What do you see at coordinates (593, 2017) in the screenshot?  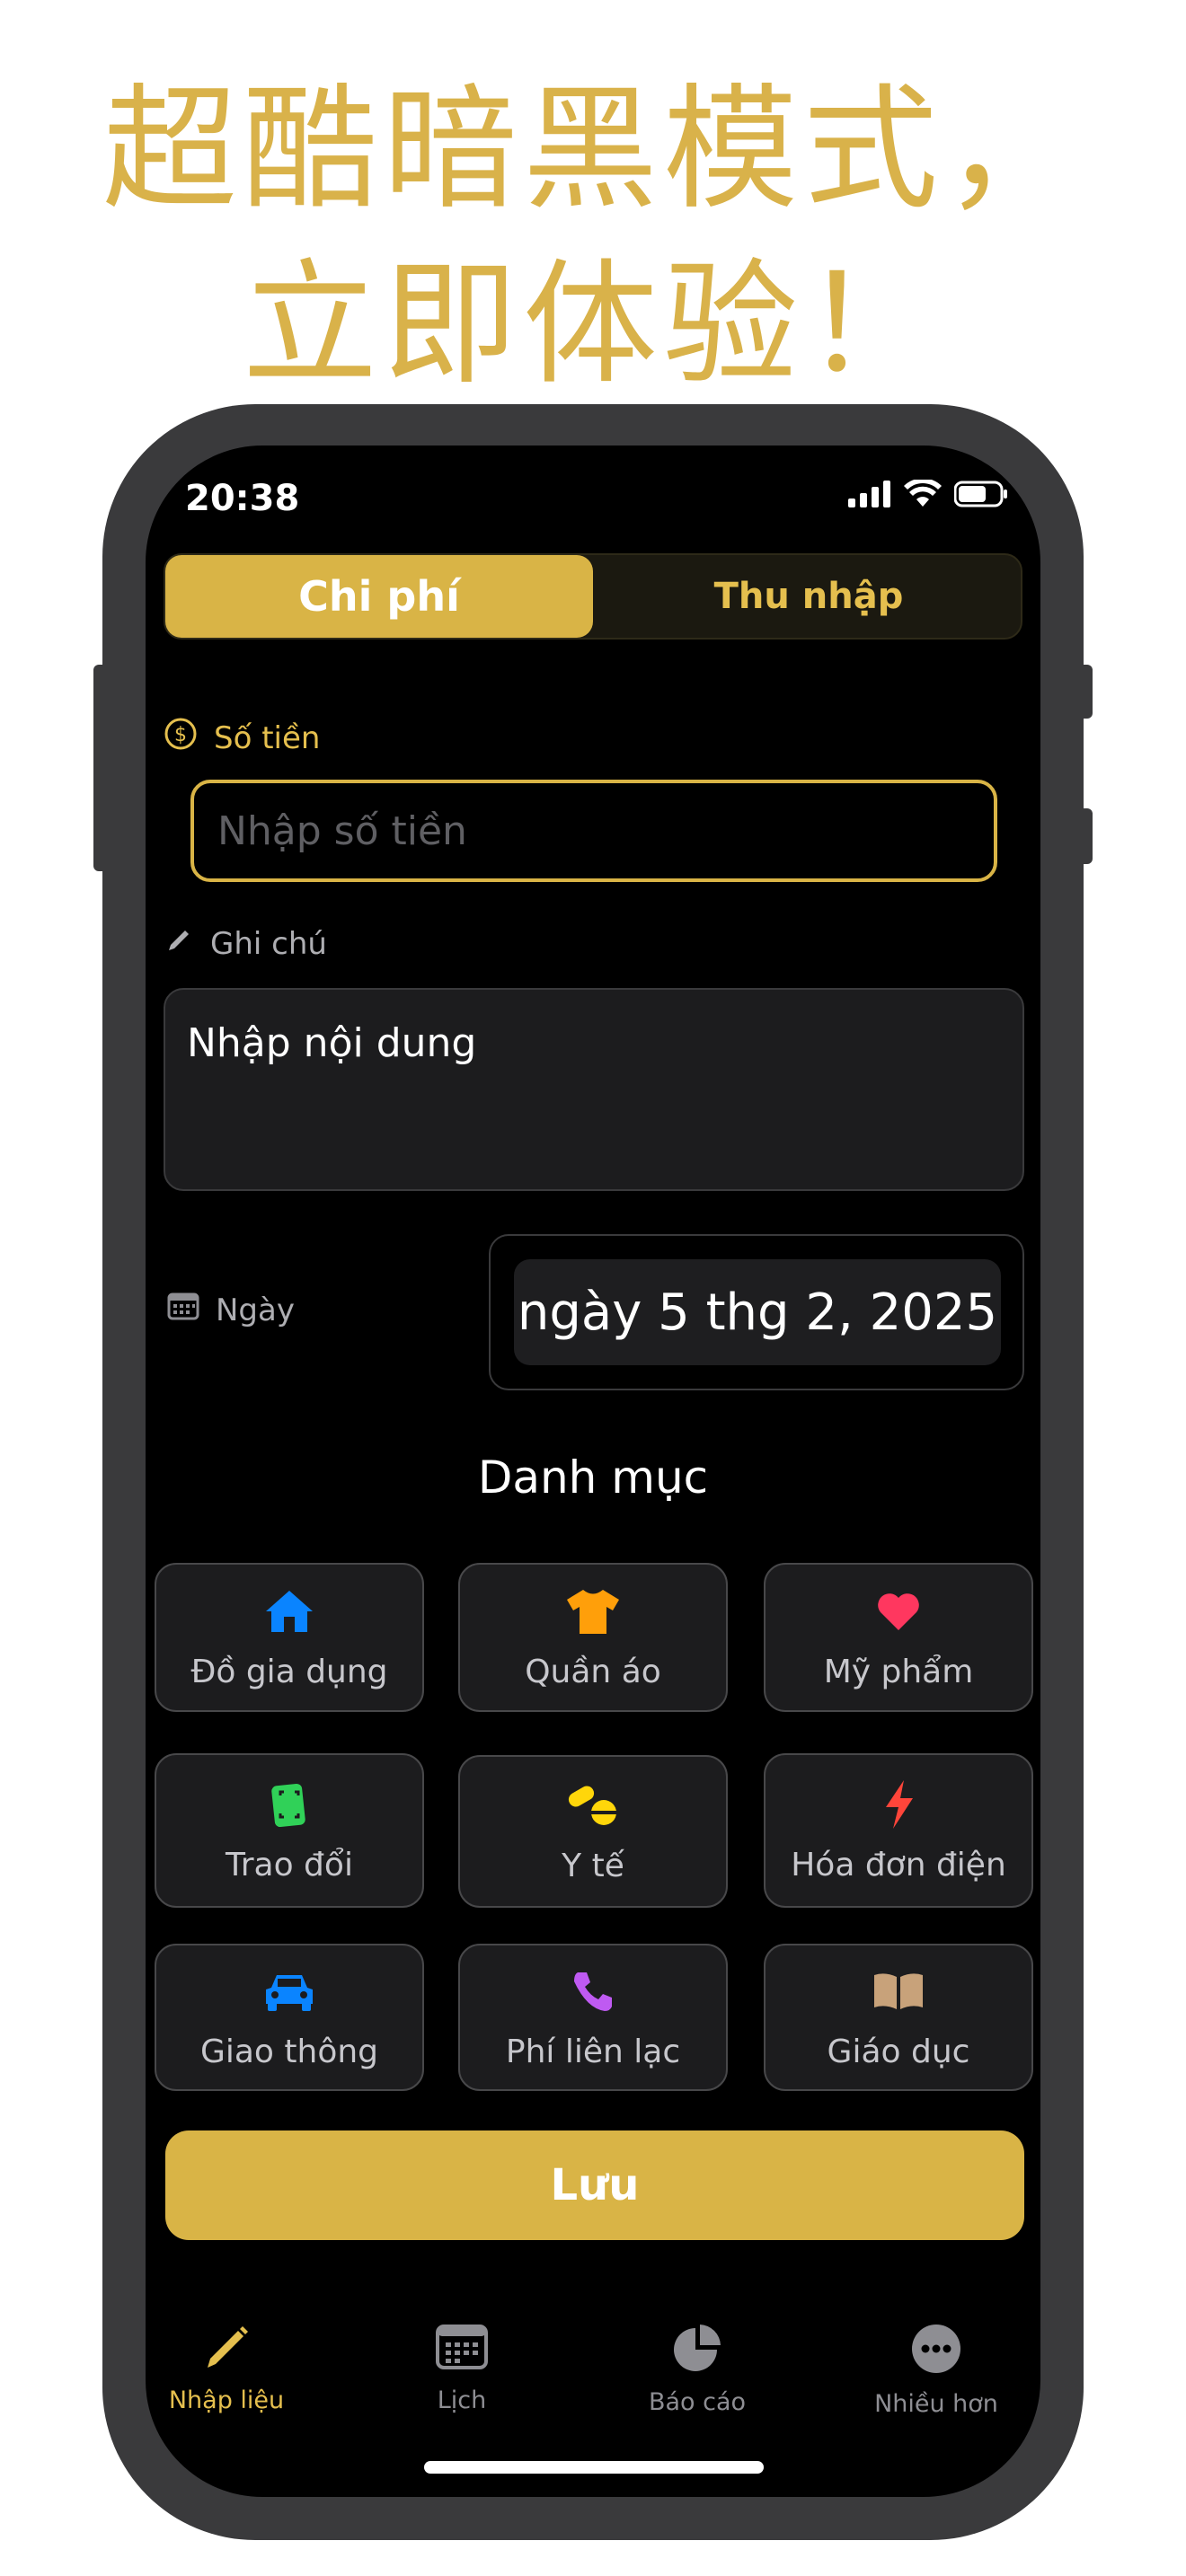 I see `category-communication: Phí liên lạc` at bounding box center [593, 2017].